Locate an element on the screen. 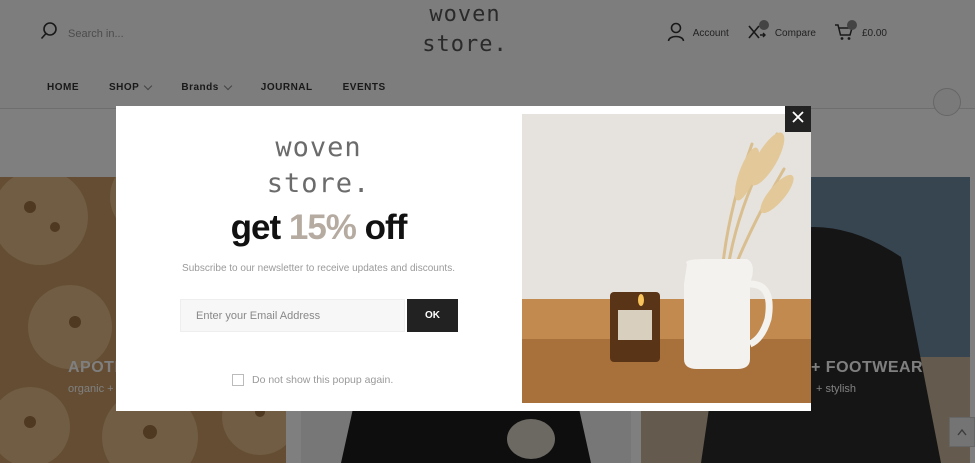 This screenshot has width=975, height=463. popup-headline: get 15% off is located at coordinates (318, 228).